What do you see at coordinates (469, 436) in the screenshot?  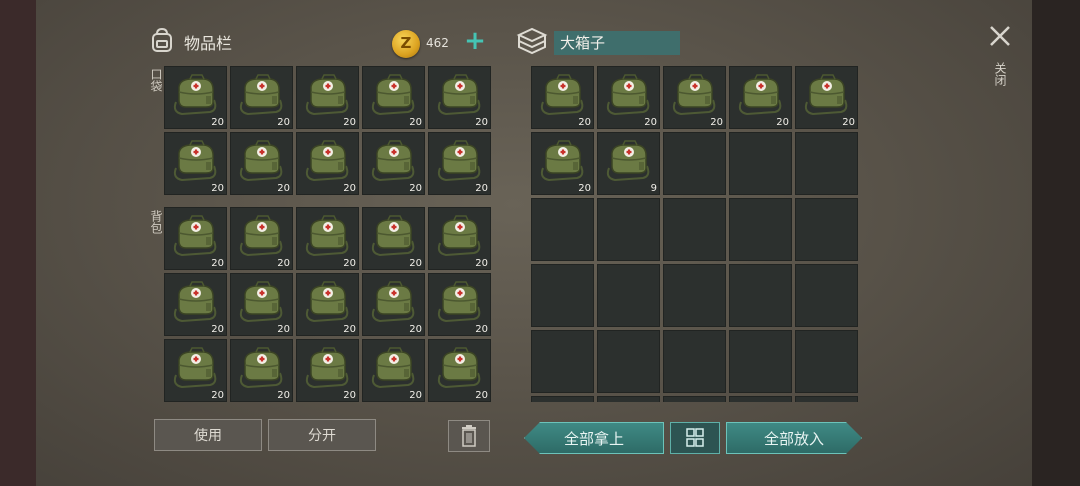 I see `trash-button` at bounding box center [469, 436].